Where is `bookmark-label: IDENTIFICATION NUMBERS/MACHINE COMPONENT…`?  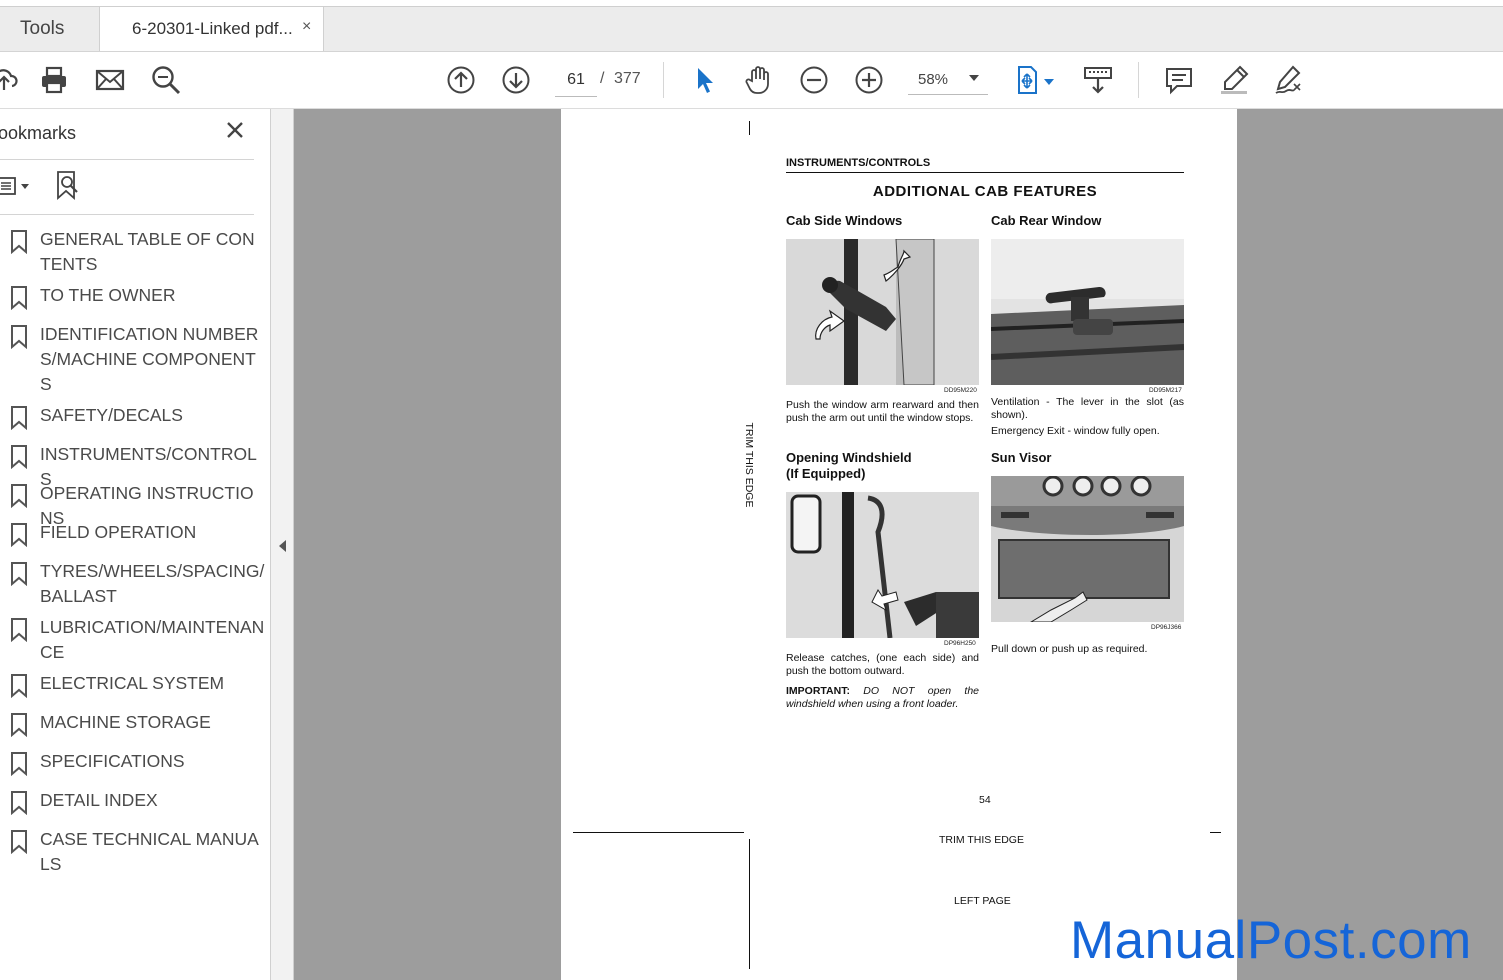
bookmark-label: IDENTIFICATION NUMBERS/MACHINE COMPONENT… is located at coordinates (149, 359).